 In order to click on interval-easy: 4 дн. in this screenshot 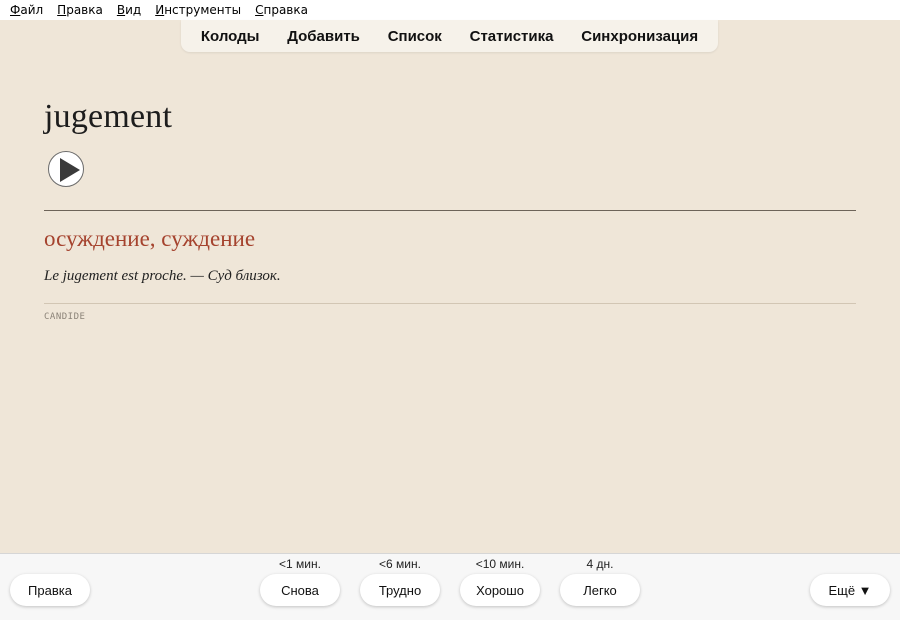, I will do `click(600, 564)`.